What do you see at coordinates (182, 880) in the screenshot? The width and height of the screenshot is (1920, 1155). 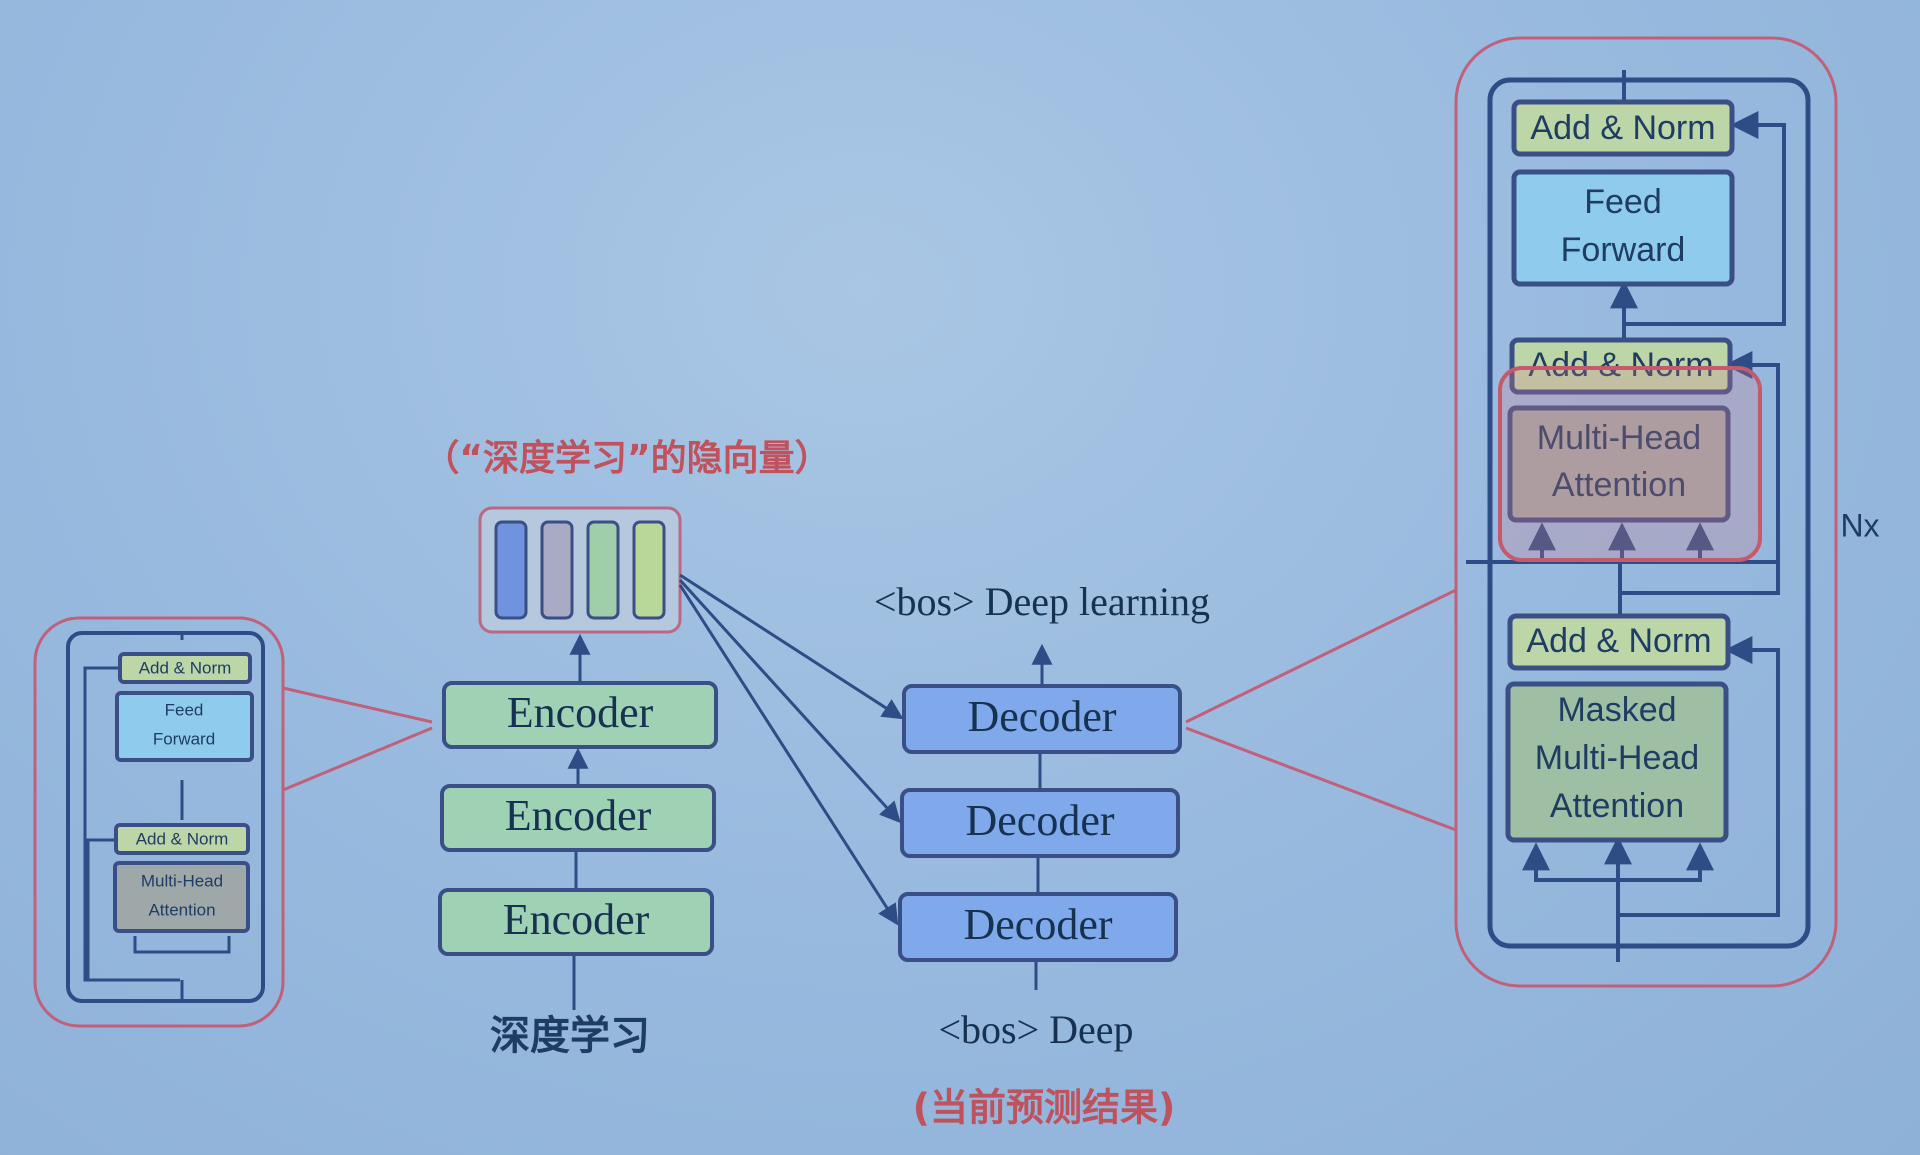 I see `encoder-detail-attn-label-1: Multi-Head` at bounding box center [182, 880].